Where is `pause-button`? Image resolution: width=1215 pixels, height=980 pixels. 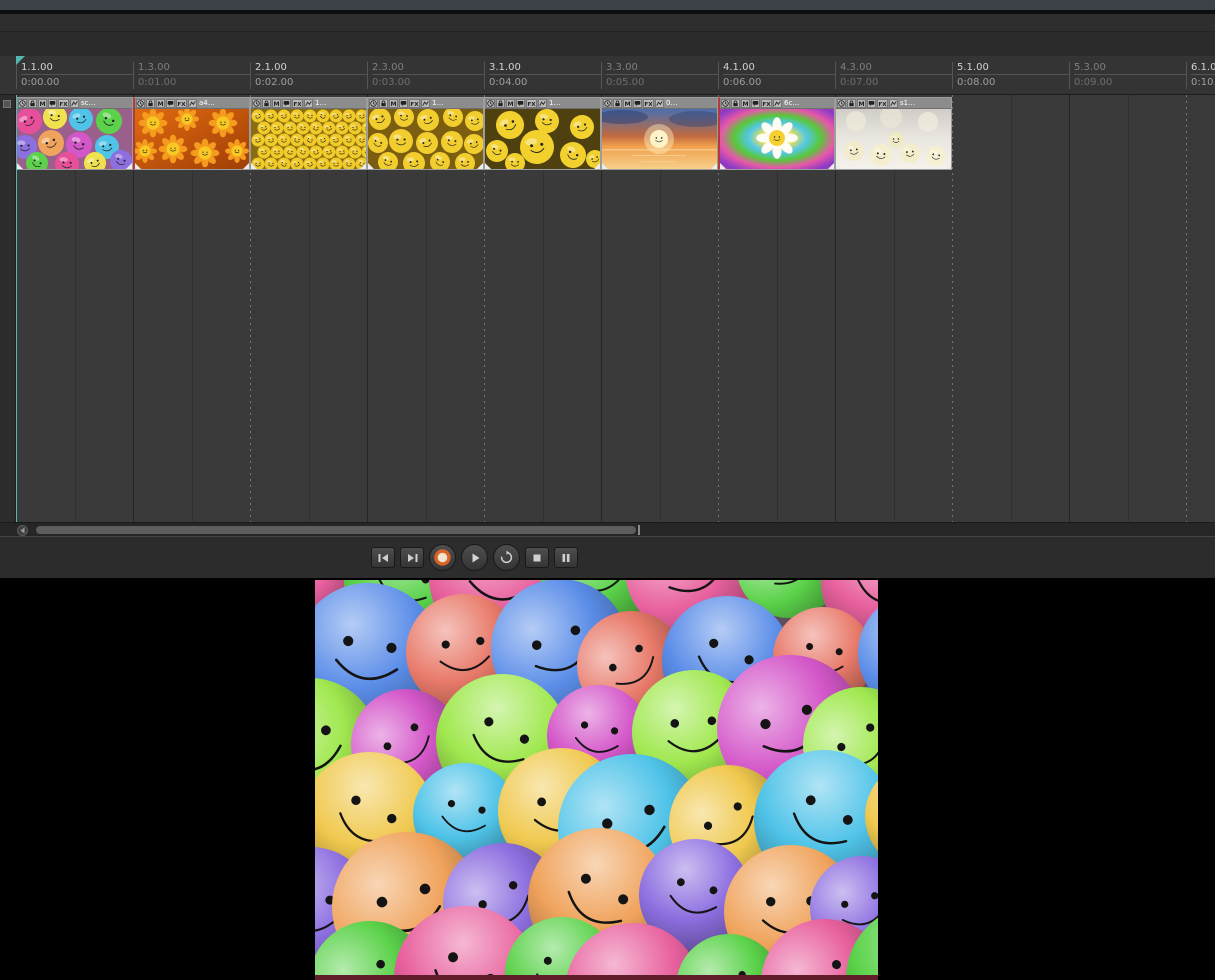 pause-button is located at coordinates (566, 557).